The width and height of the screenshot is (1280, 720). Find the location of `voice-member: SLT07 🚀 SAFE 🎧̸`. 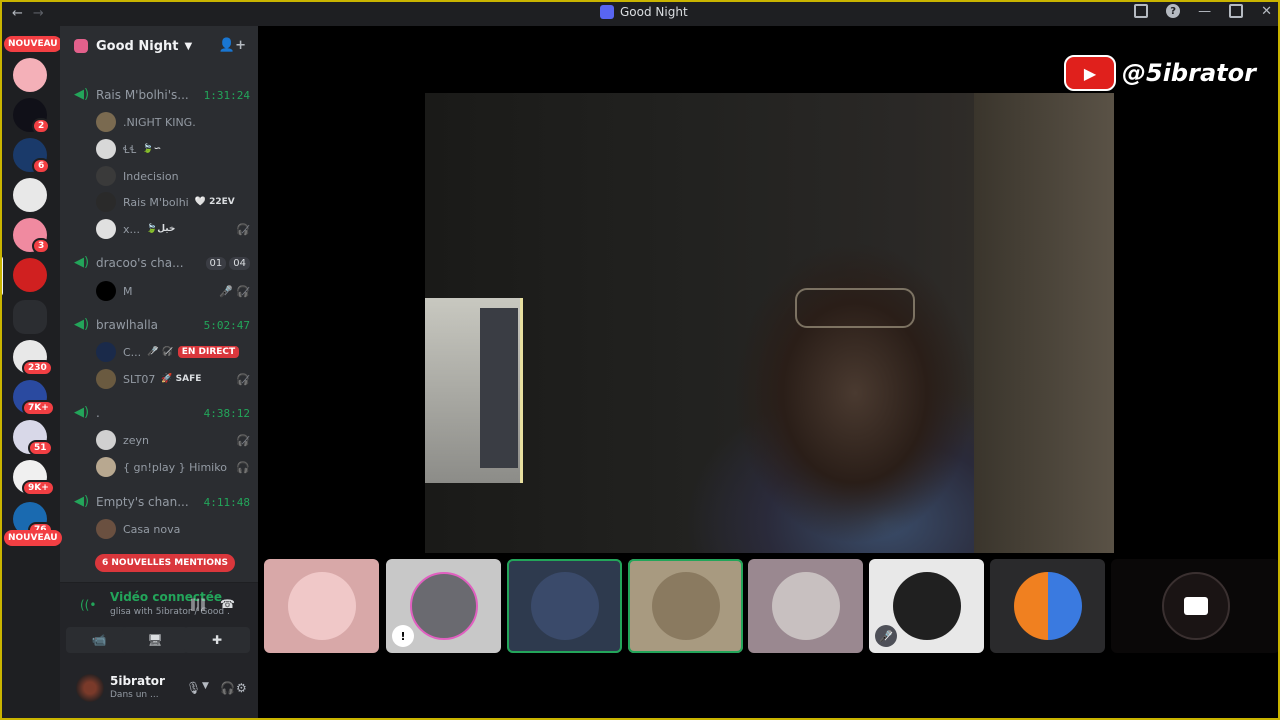

voice-member: SLT07 🚀 SAFE 🎧̸ is located at coordinates (173, 379).